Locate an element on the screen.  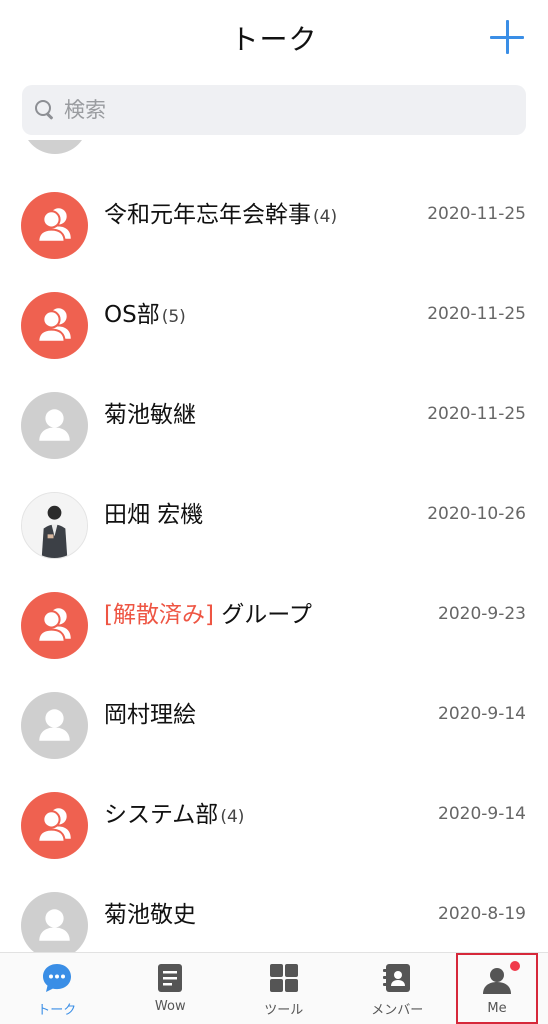
list-item: [解散済み] グループ 2020-9-23 is located at coordinates (274, 599).